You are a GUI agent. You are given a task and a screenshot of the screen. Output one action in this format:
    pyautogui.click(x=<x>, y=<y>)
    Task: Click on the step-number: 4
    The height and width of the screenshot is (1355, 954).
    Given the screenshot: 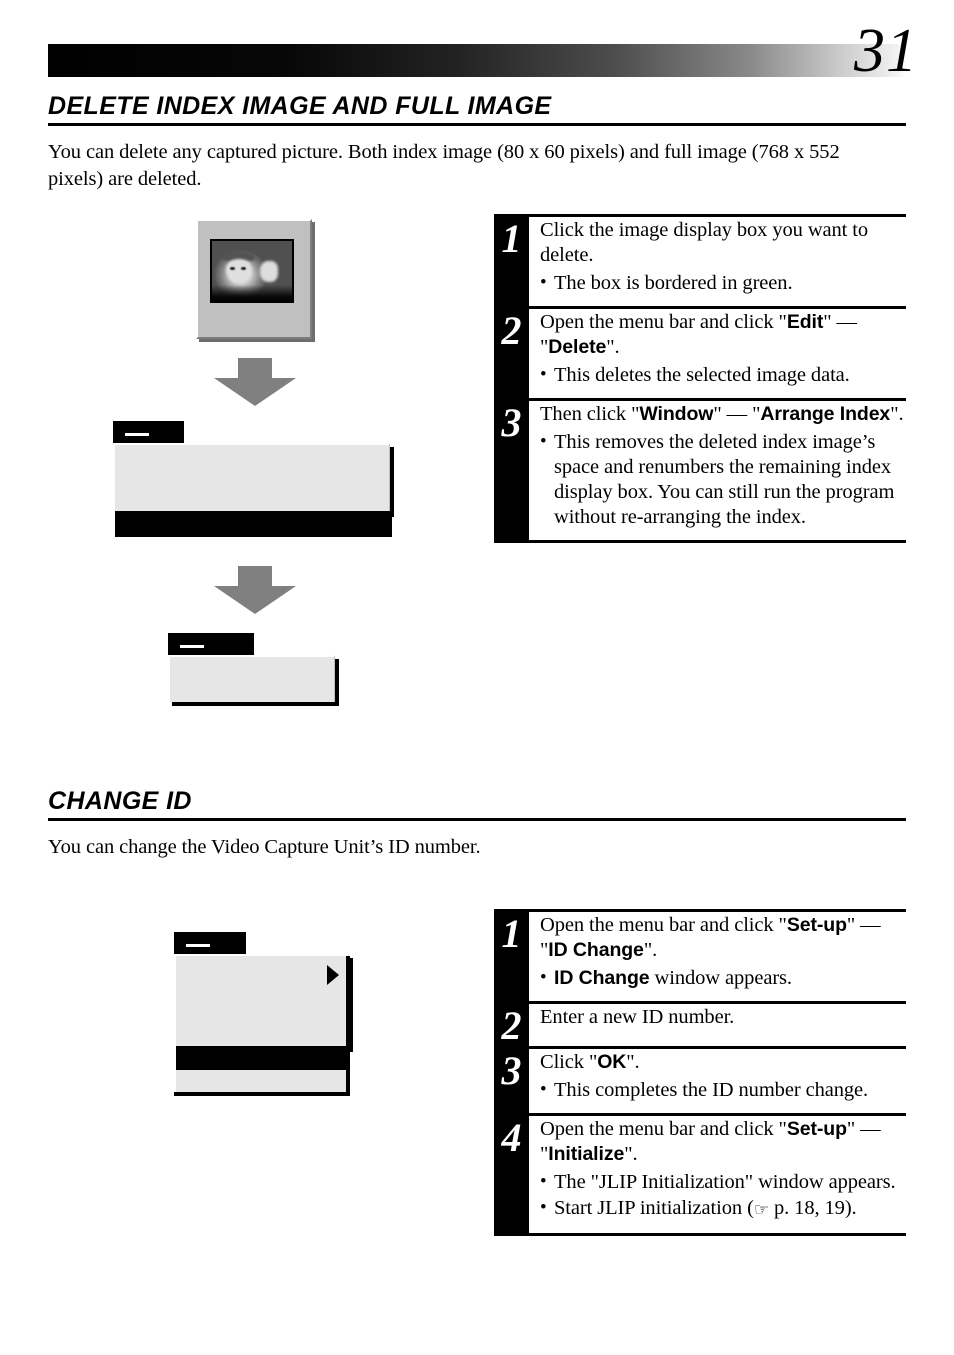 What is the action you would take?
    pyautogui.click(x=511, y=1174)
    